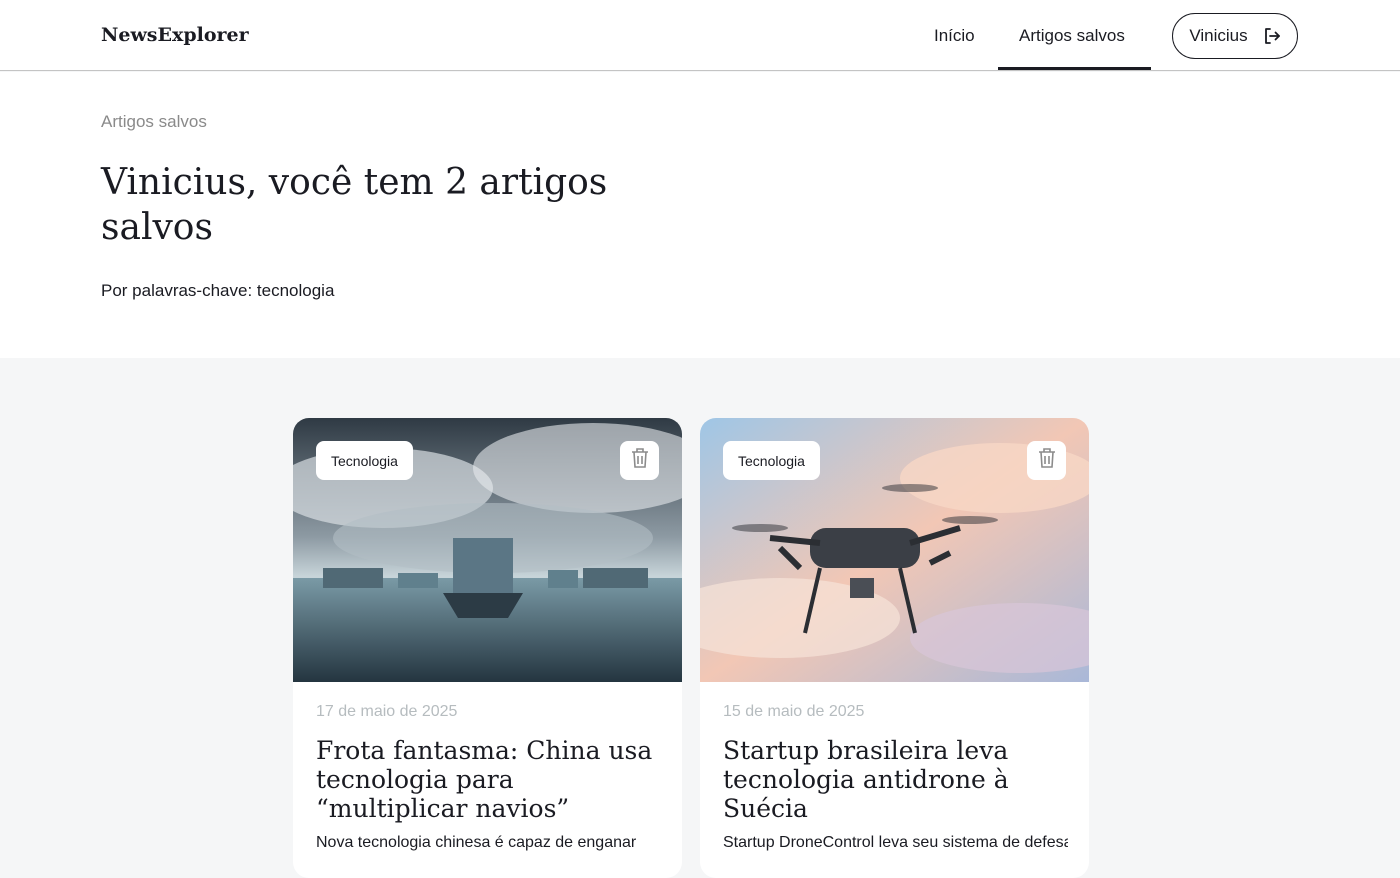  I want to click on article-date: 17 de maio de 2025, so click(387, 711).